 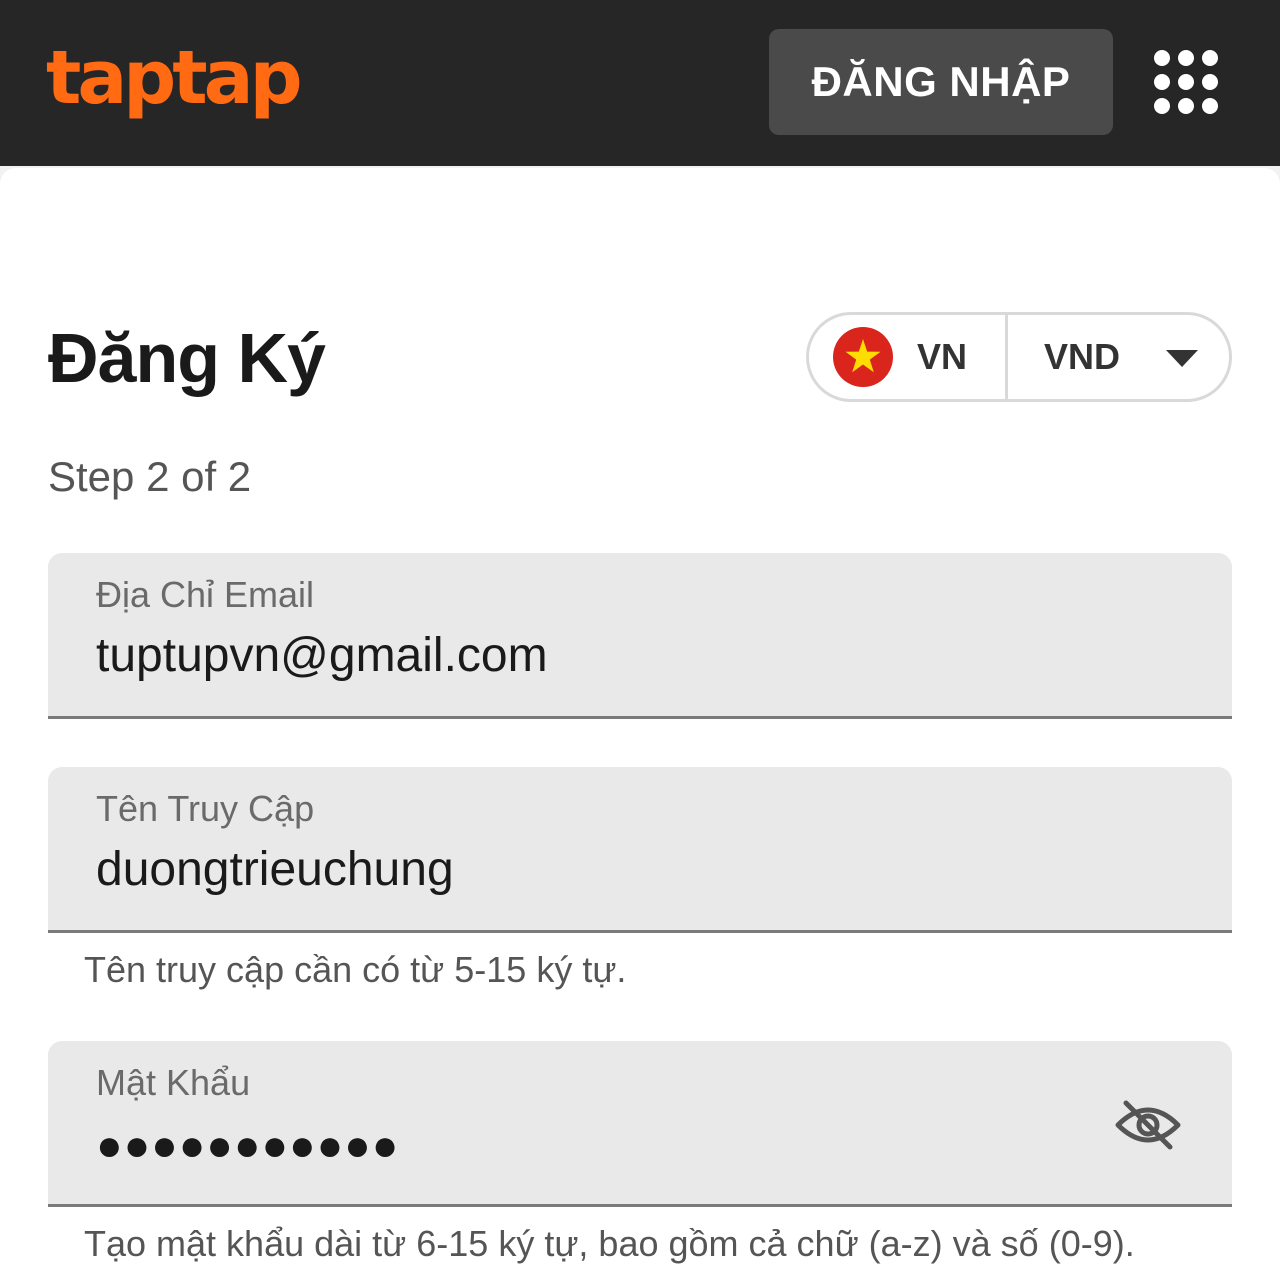 What do you see at coordinates (275, 870) in the screenshot?
I see `username-input: duongtrieuchung` at bounding box center [275, 870].